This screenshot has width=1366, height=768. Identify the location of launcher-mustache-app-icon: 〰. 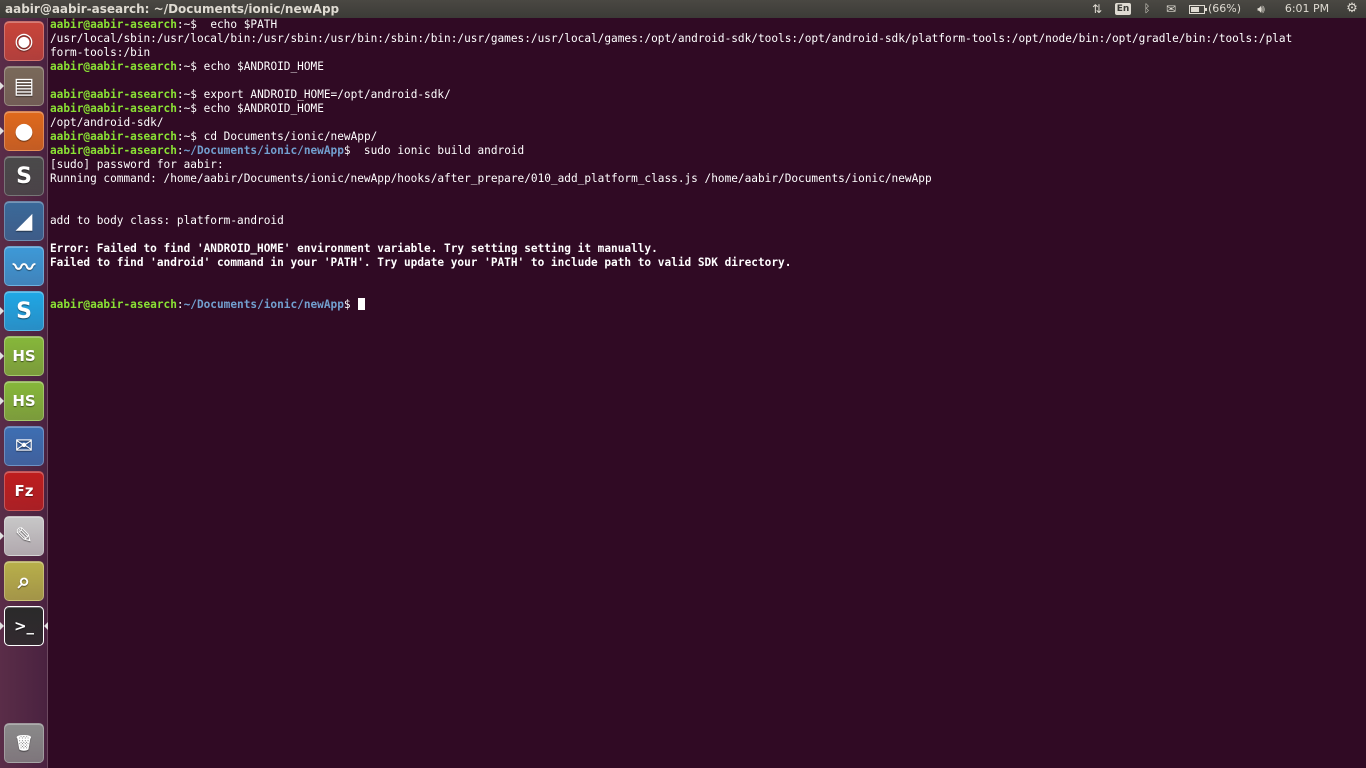
(24, 266).